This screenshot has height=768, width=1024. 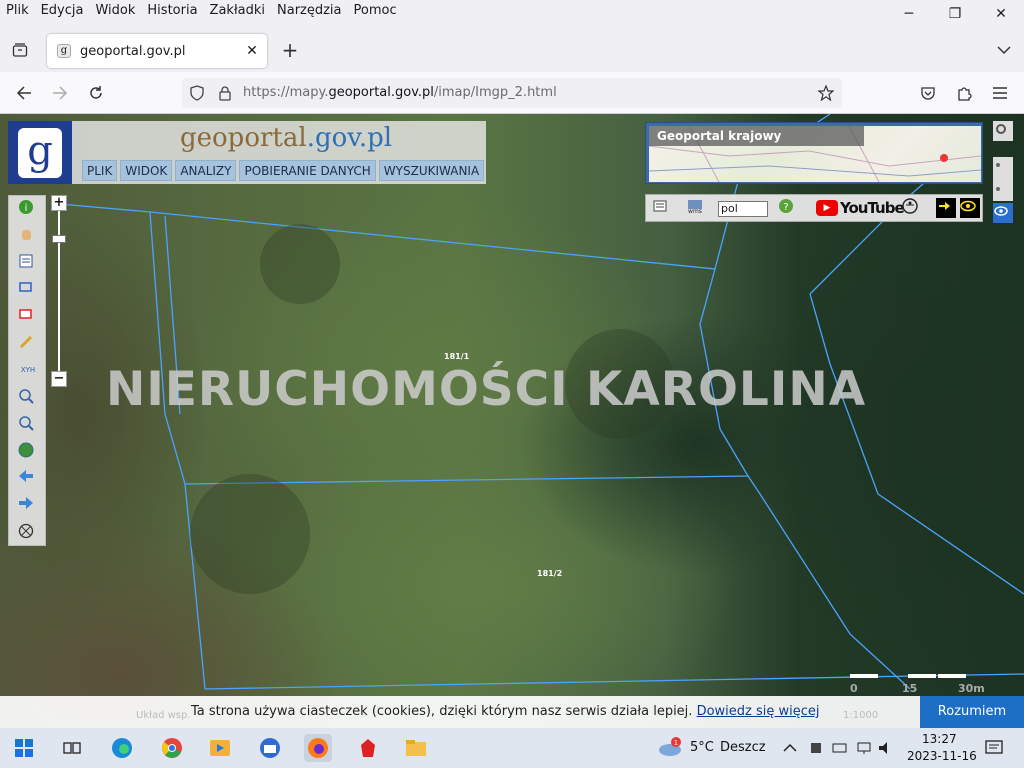 What do you see at coordinates (172, 11) in the screenshot?
I see `menu-historia: Historia` at bounding box center [172, 11].